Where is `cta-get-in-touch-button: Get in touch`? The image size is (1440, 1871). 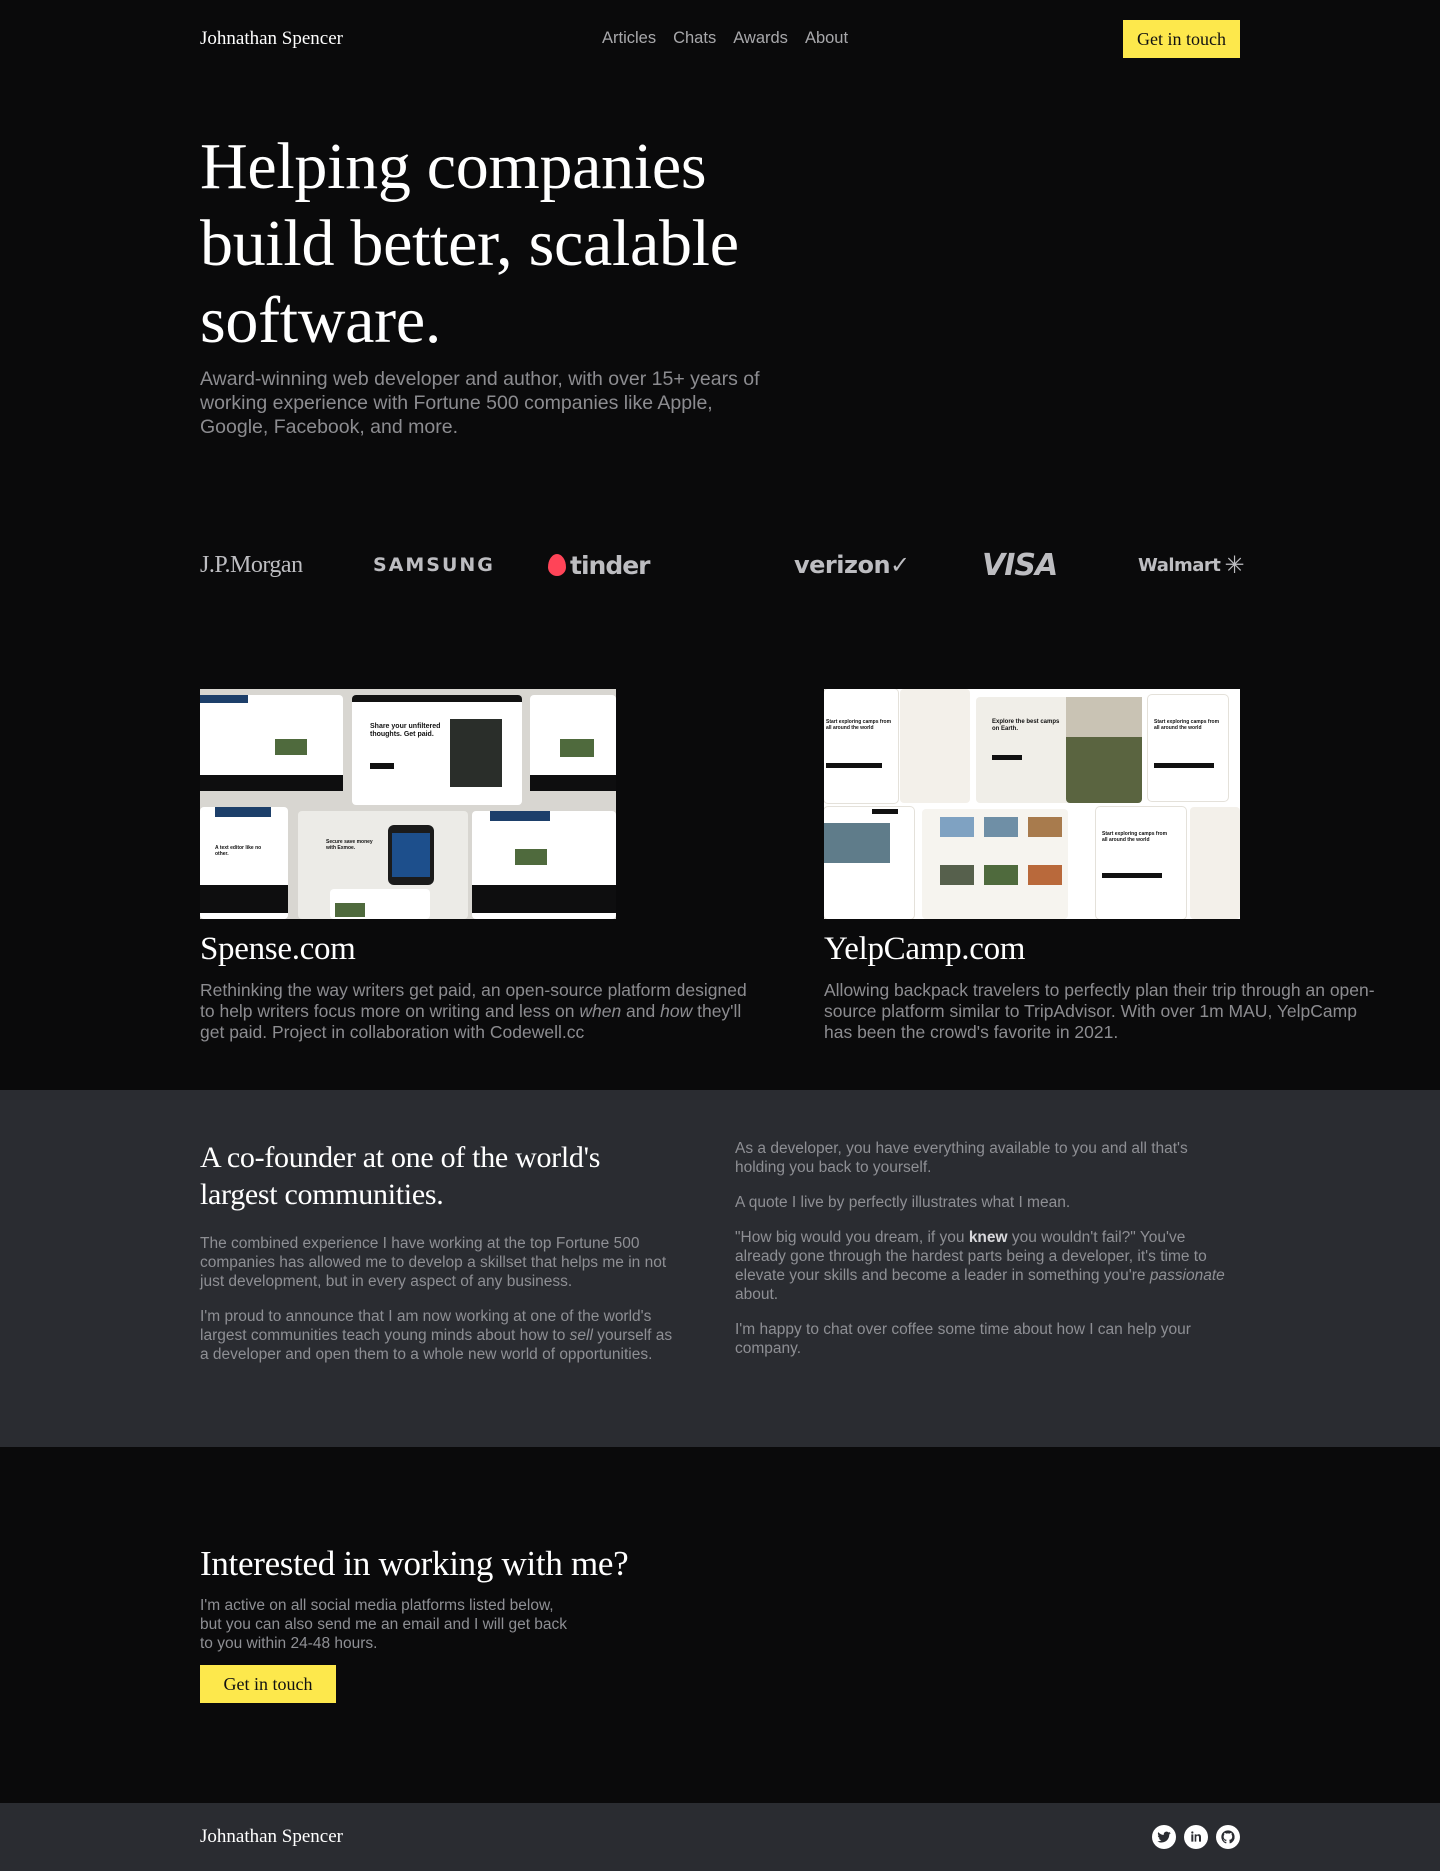 cta-get-in-touch-button: Get in touch is located at coordinates (268, 1684).